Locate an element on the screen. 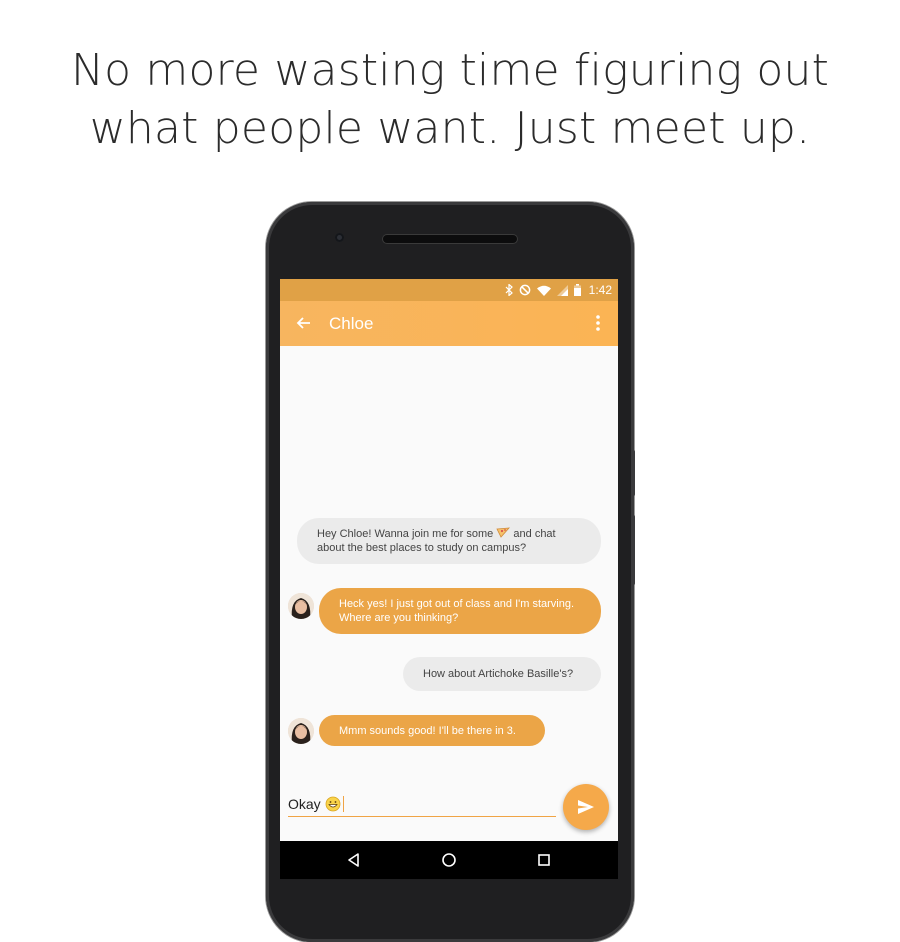  nav-recents-button is located at coordinates (544, 860).